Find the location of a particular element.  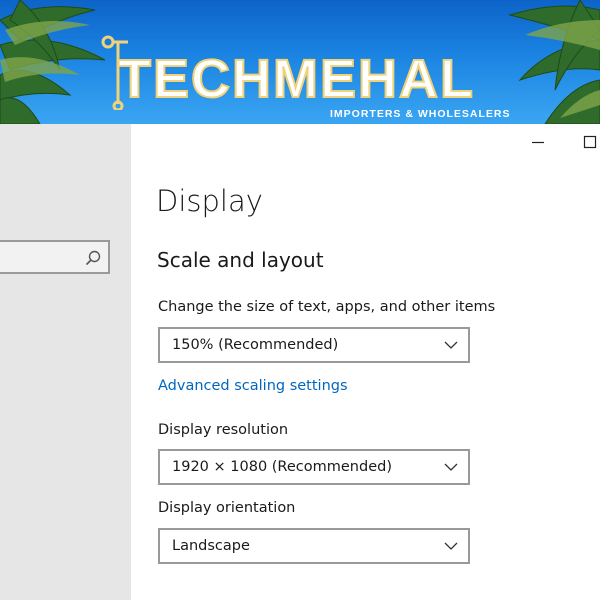

minimize-icon is located at coordinates (538, 142).